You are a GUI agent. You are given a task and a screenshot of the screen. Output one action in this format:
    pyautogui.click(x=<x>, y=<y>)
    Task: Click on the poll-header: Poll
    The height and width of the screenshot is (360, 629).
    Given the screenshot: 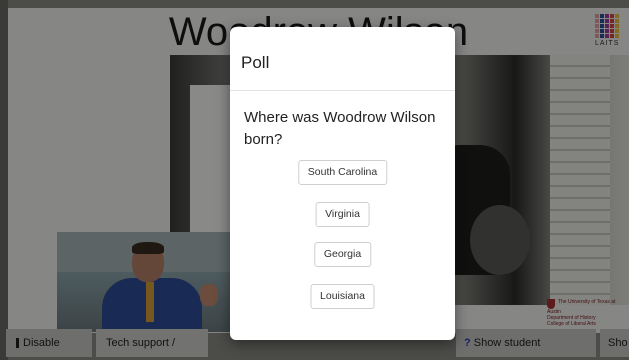 What is the action you would take?
    pyautogui.click(x=342, y=59)
    